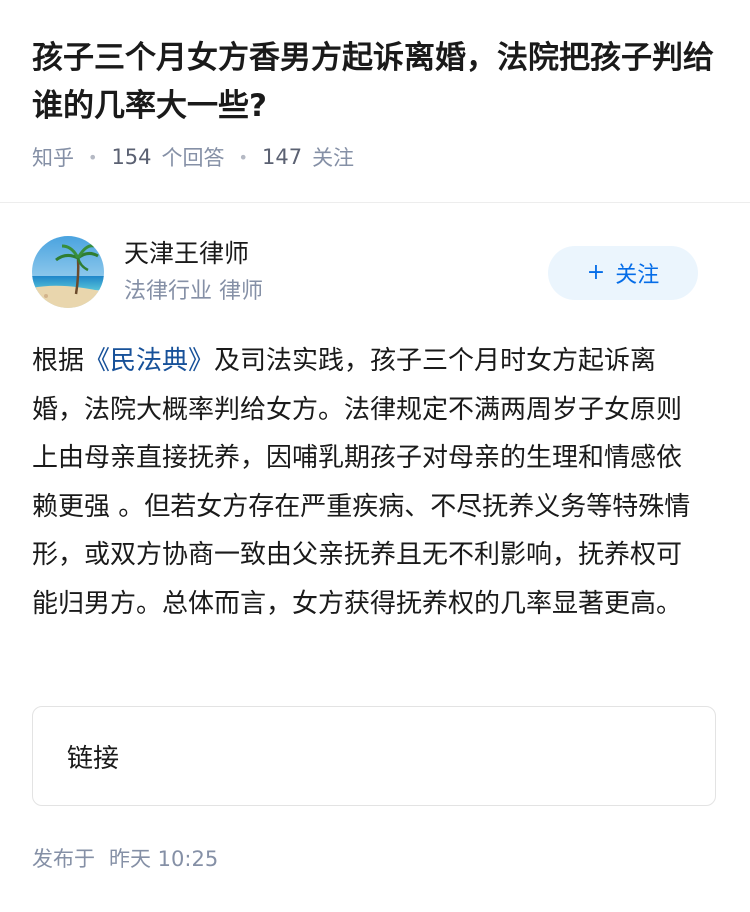 The height and width of the screenshot is (912, 750). I want to click on follow-button-label: 关注, so click(637, 275).